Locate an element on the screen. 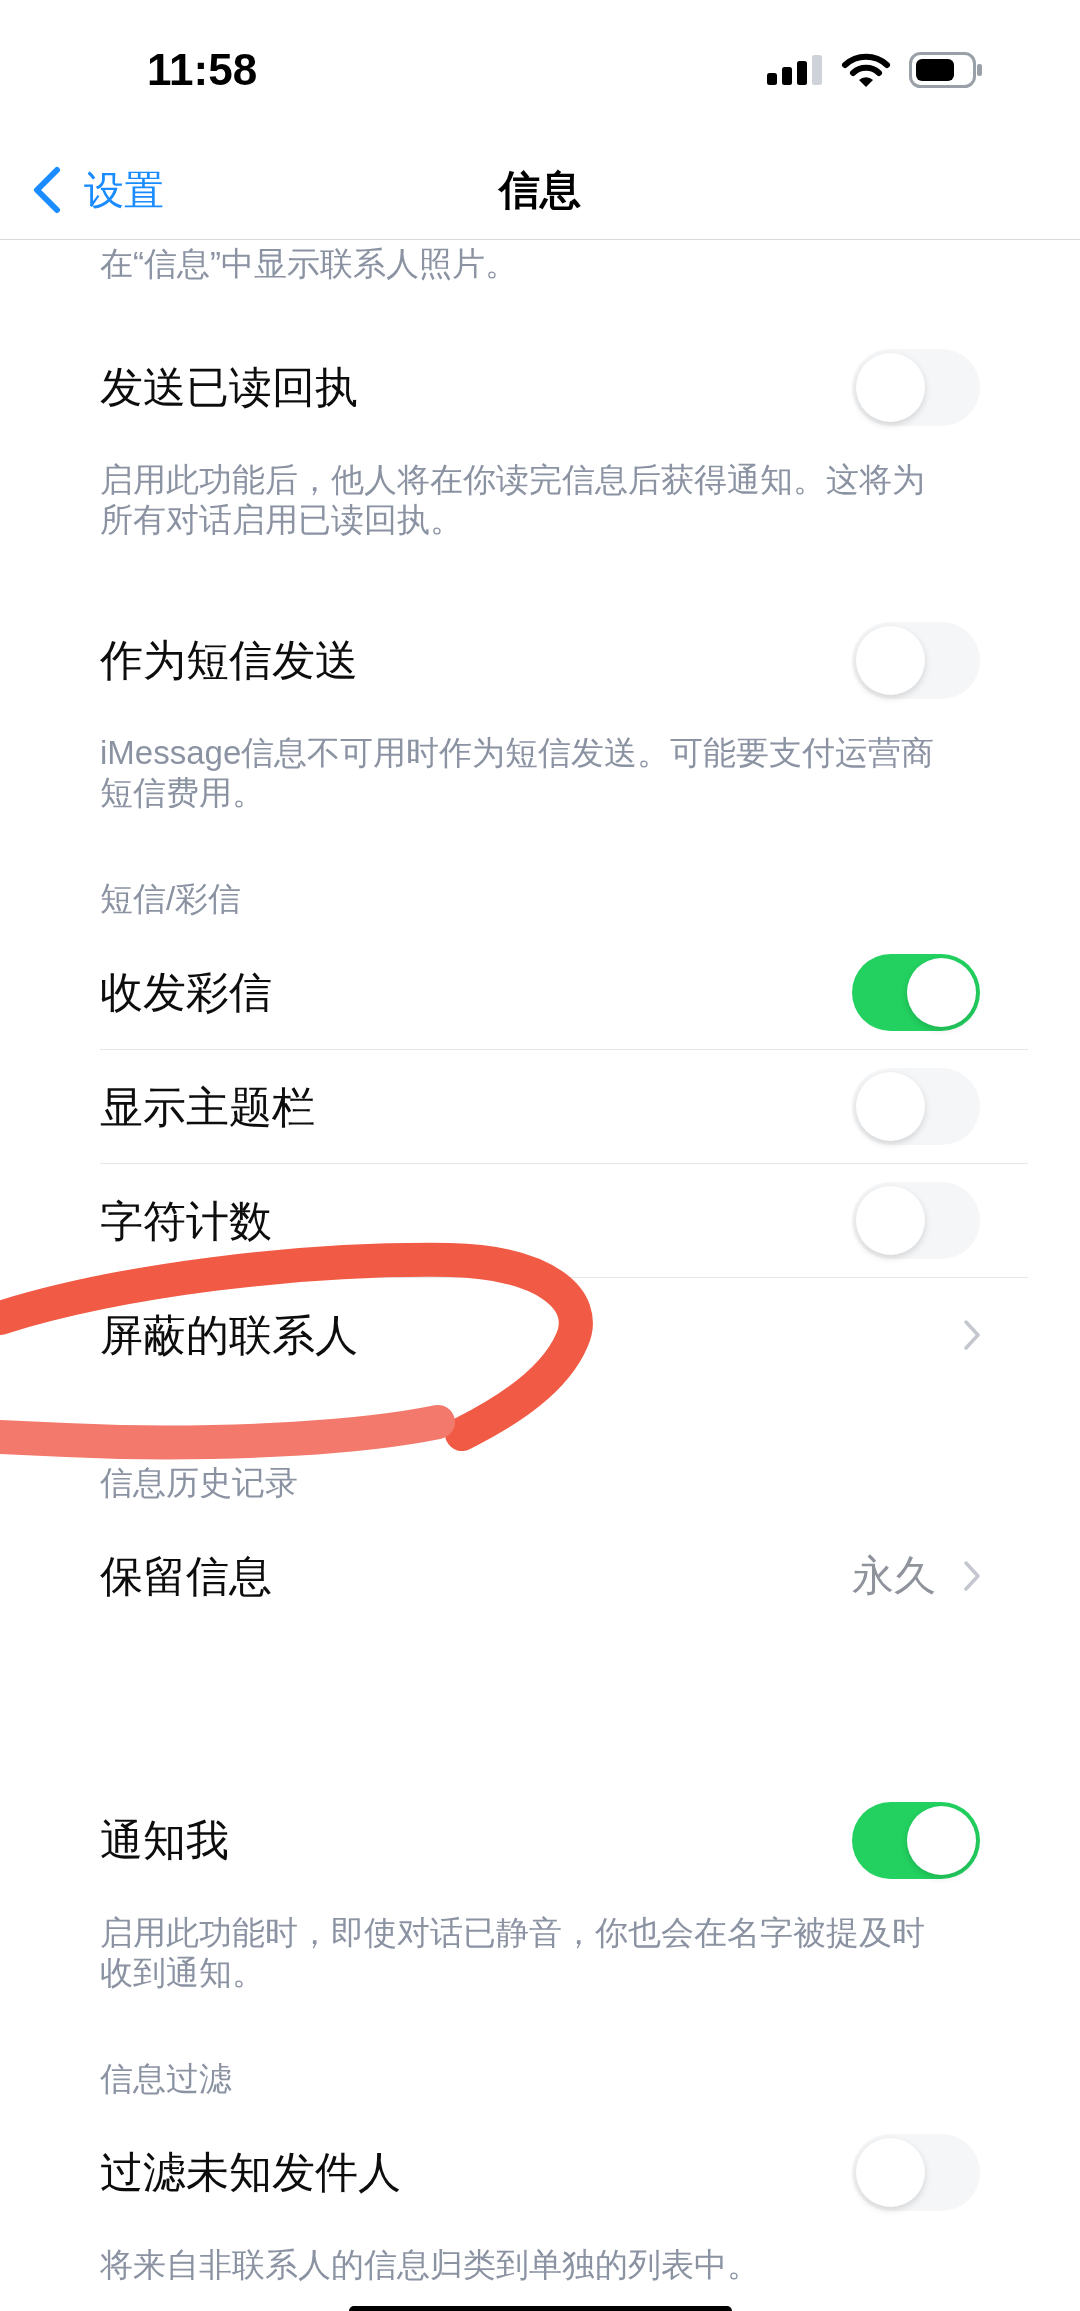  settings-link: 屏蔽的联系人 is located at coordinates (229, 1334).